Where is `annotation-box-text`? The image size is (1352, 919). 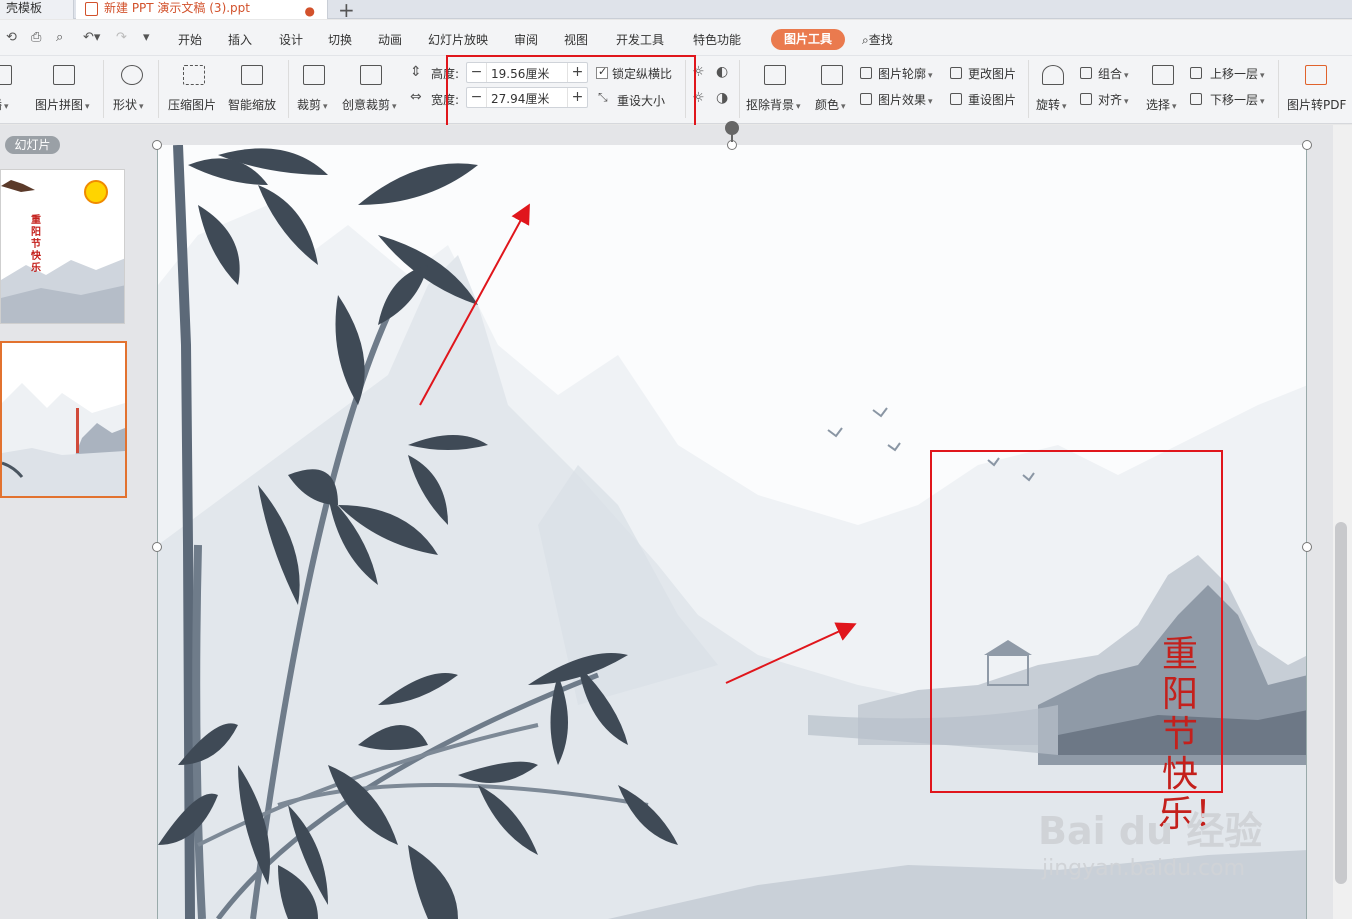 annotation-box-text is located at coordinates (1076, 621).